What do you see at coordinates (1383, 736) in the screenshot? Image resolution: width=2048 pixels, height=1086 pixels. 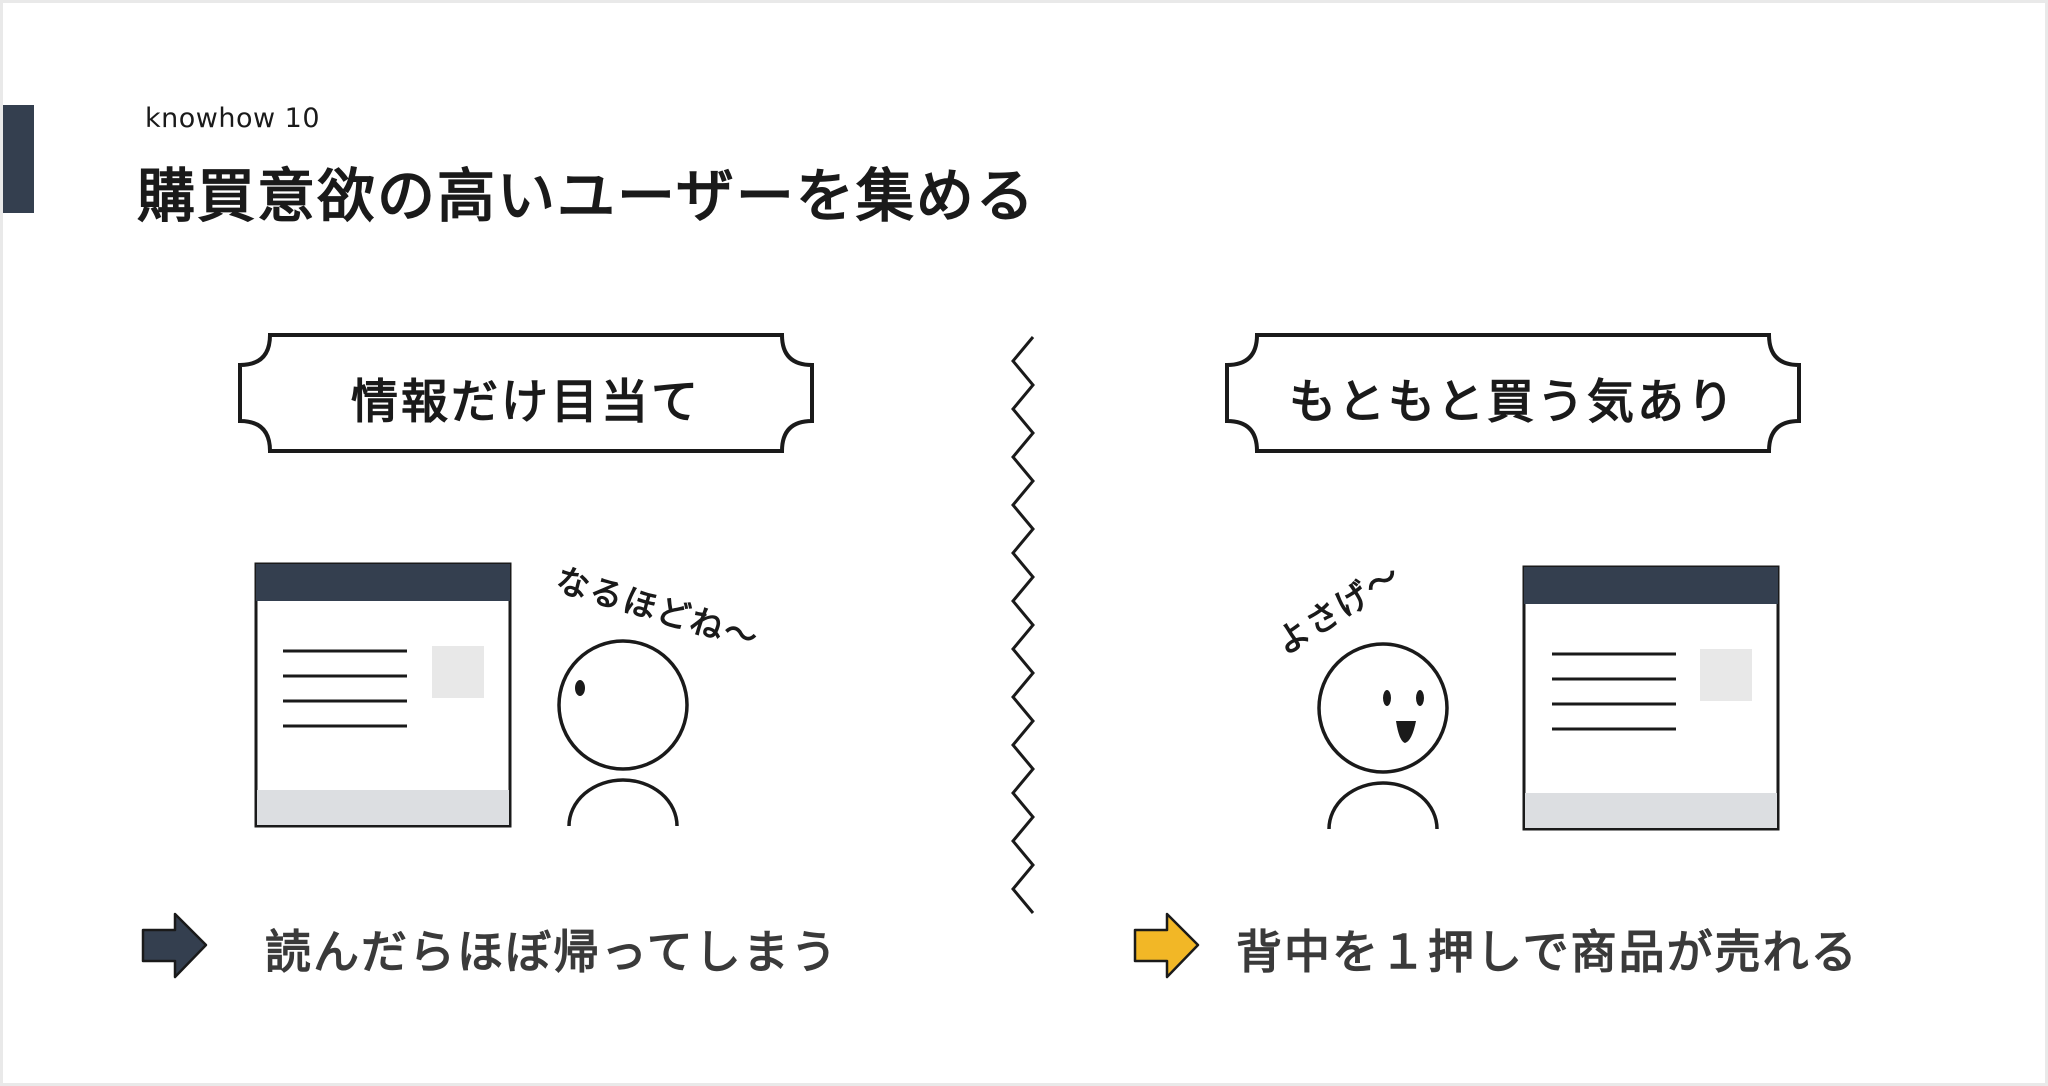 I see `right-person-icon` at bounding box center [1383, 736].